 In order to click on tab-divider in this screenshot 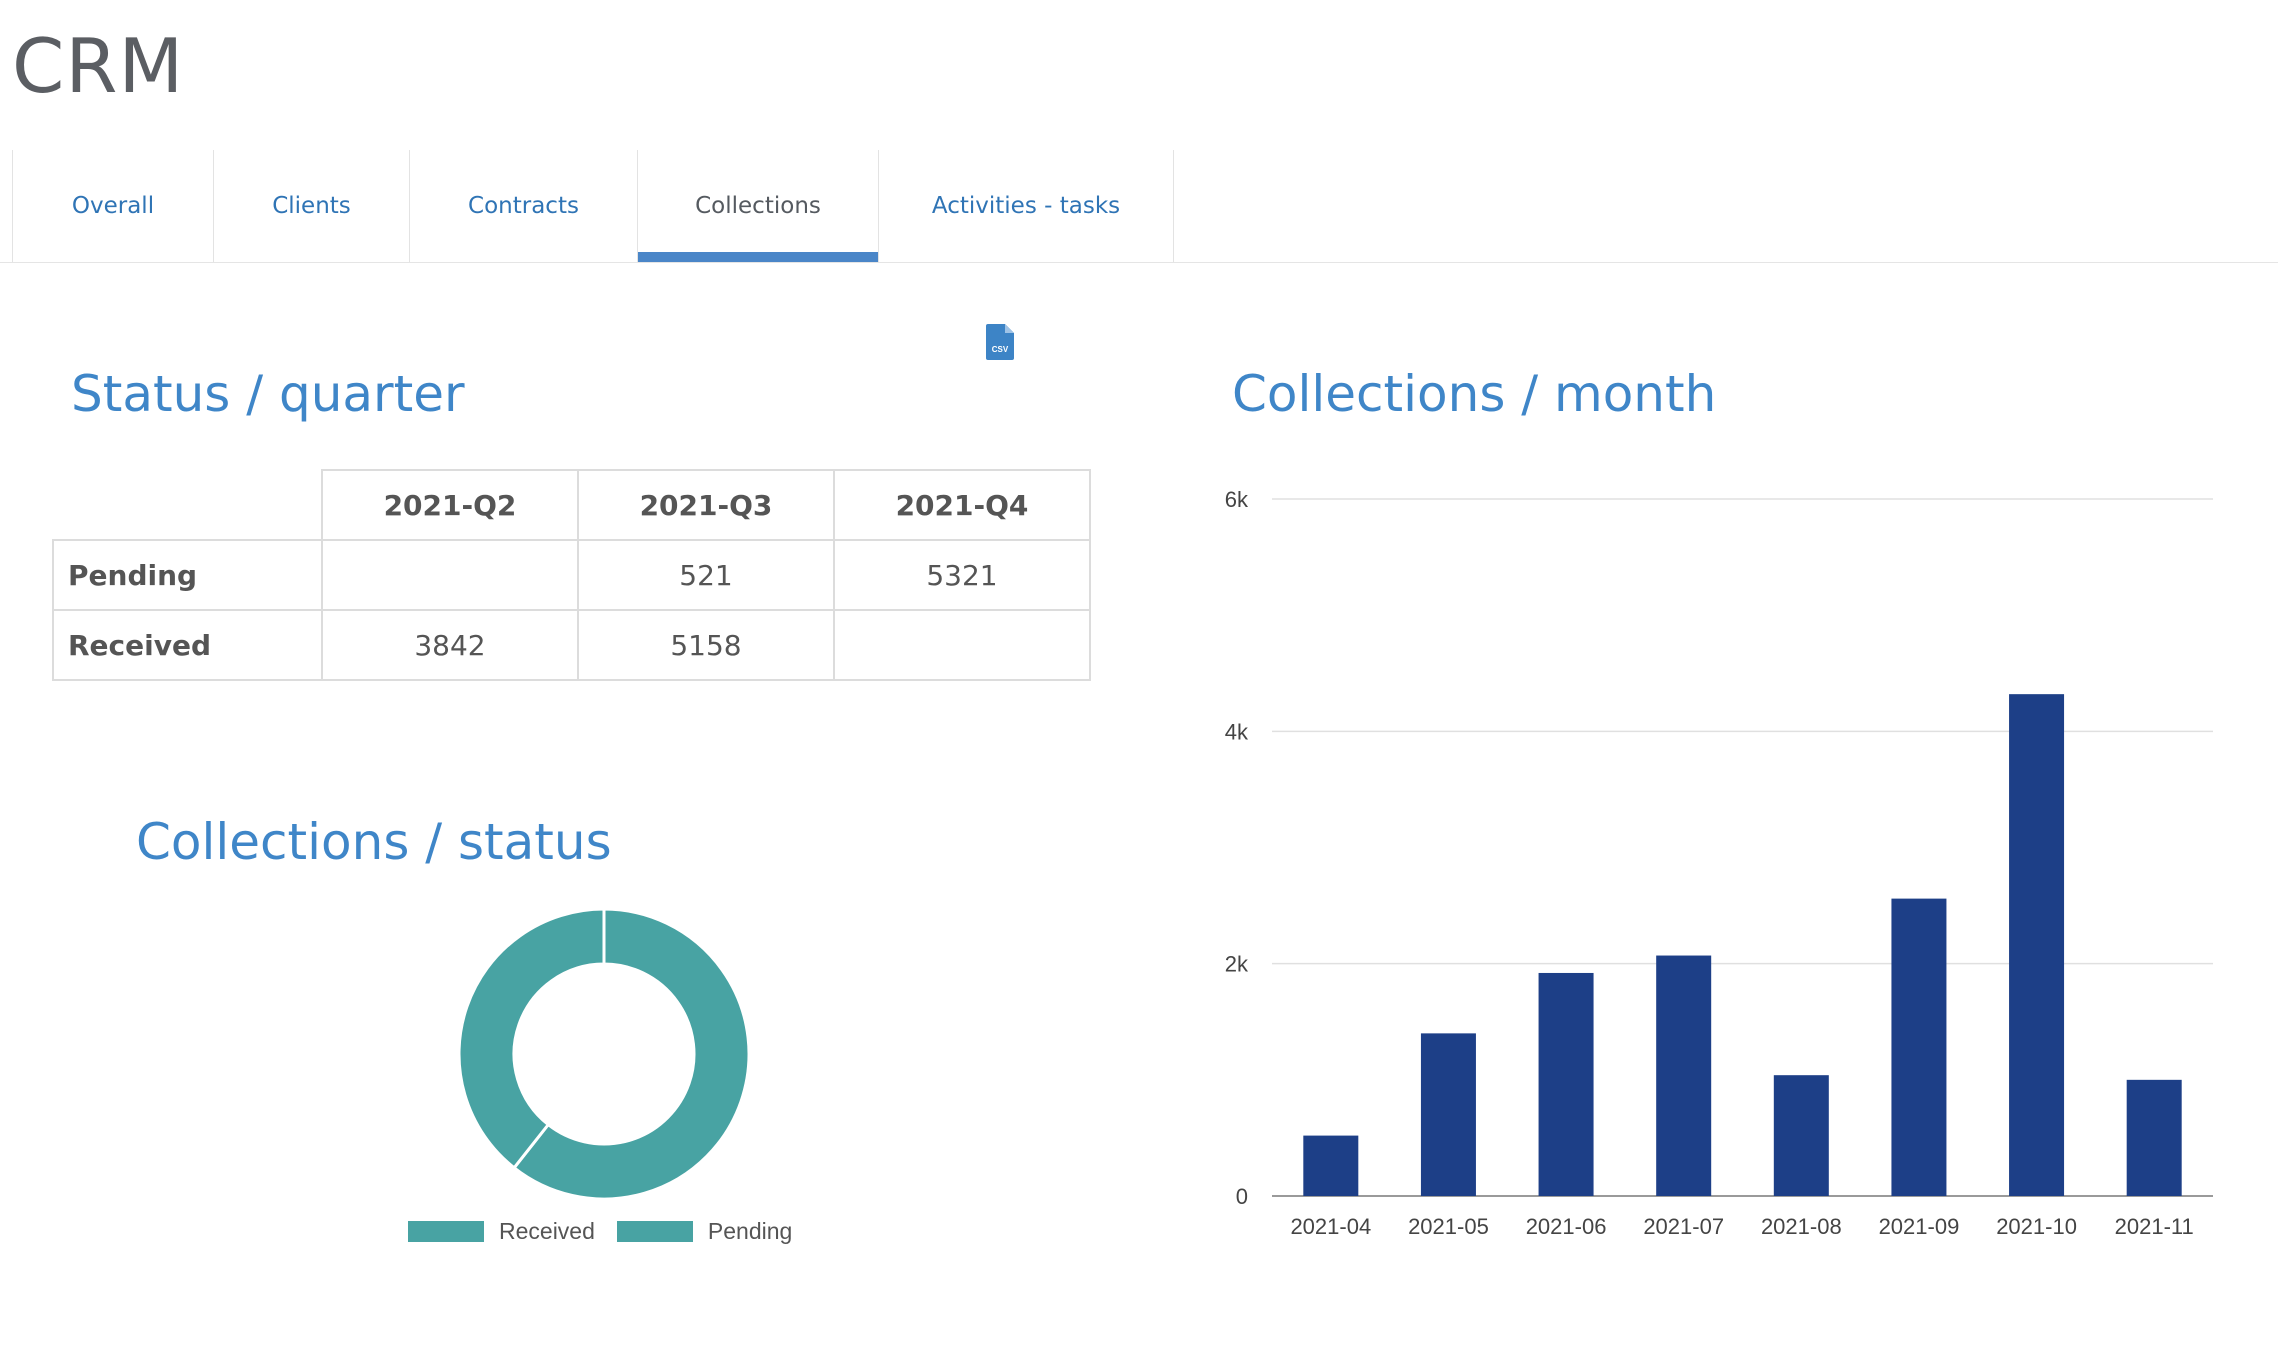, I will do `click(1173, 206)`.